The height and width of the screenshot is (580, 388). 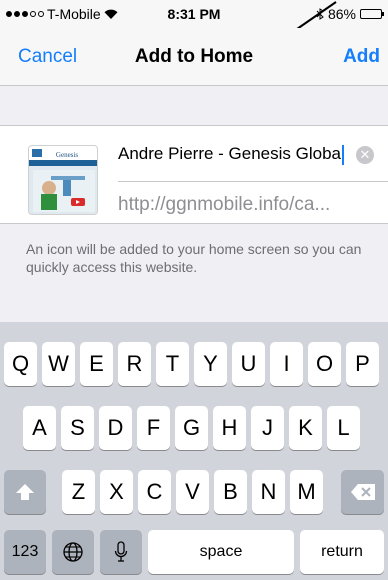 I want to click on key-n: N, so click(x=268, y=492).